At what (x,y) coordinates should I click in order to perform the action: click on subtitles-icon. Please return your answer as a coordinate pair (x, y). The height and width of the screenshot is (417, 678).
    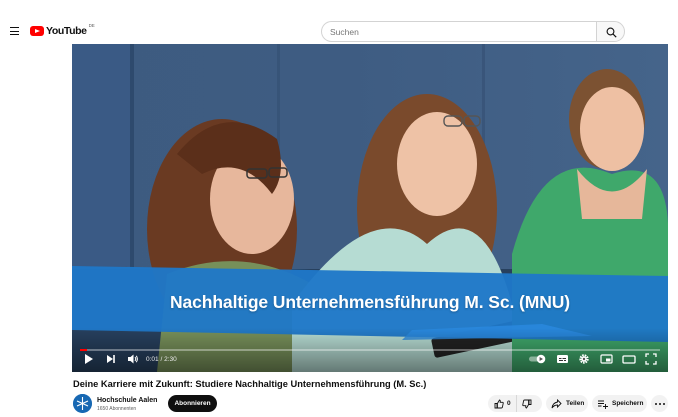
    Looking at the image, I should click on (562, 359).